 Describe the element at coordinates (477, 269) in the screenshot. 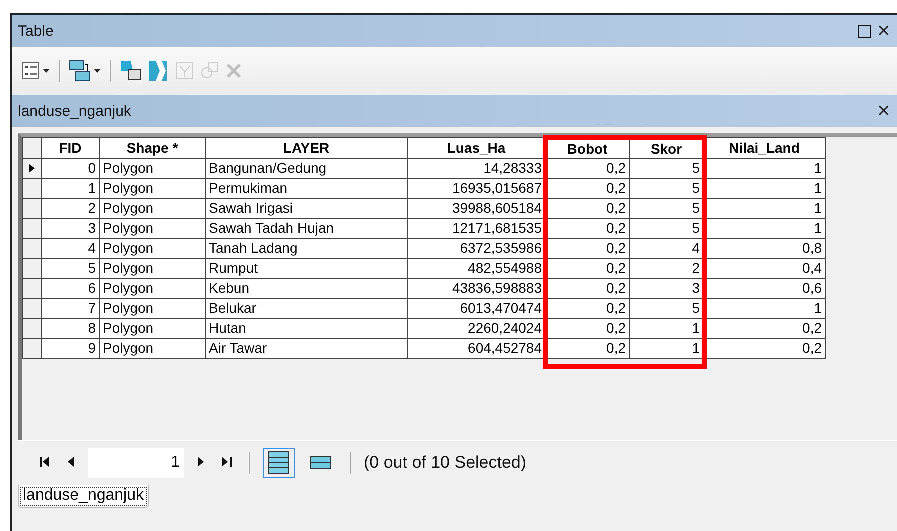

I see `table-cell: 482,554988` at that location.